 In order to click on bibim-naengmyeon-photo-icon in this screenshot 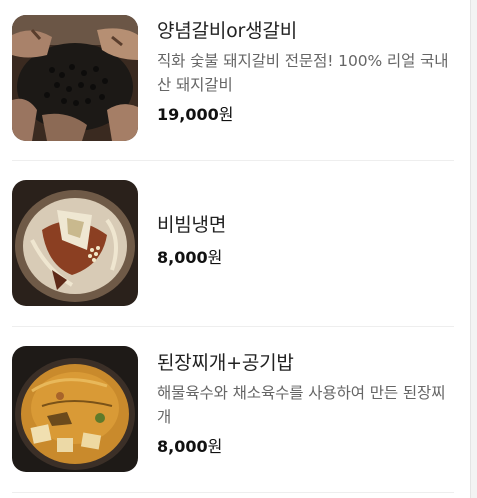, I will do `click(75, 243)`.